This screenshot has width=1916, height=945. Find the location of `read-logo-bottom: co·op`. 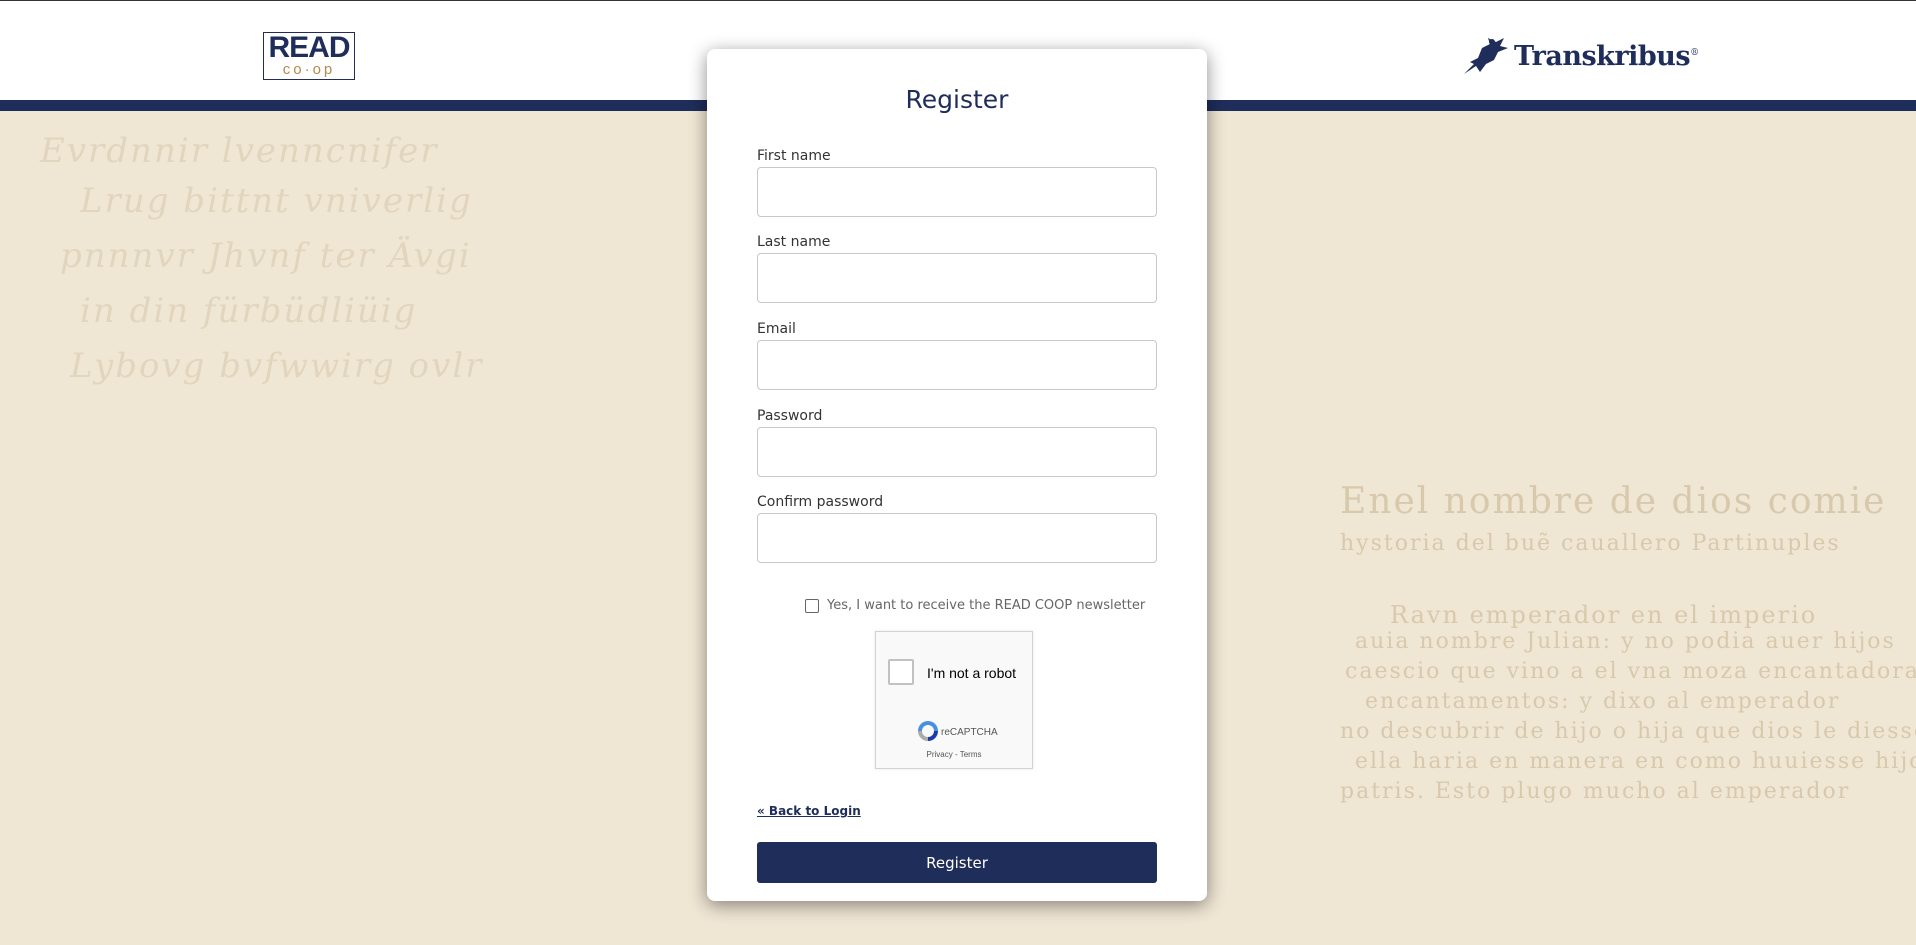

read-logo-bottom: co·op is located at coordinates (309, 69).